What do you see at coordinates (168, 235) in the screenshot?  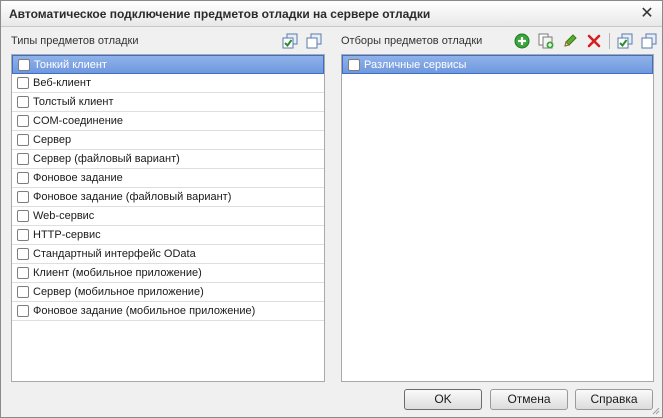 I see `list-item: HTTP-сервис` at bounding box center [168, 235].